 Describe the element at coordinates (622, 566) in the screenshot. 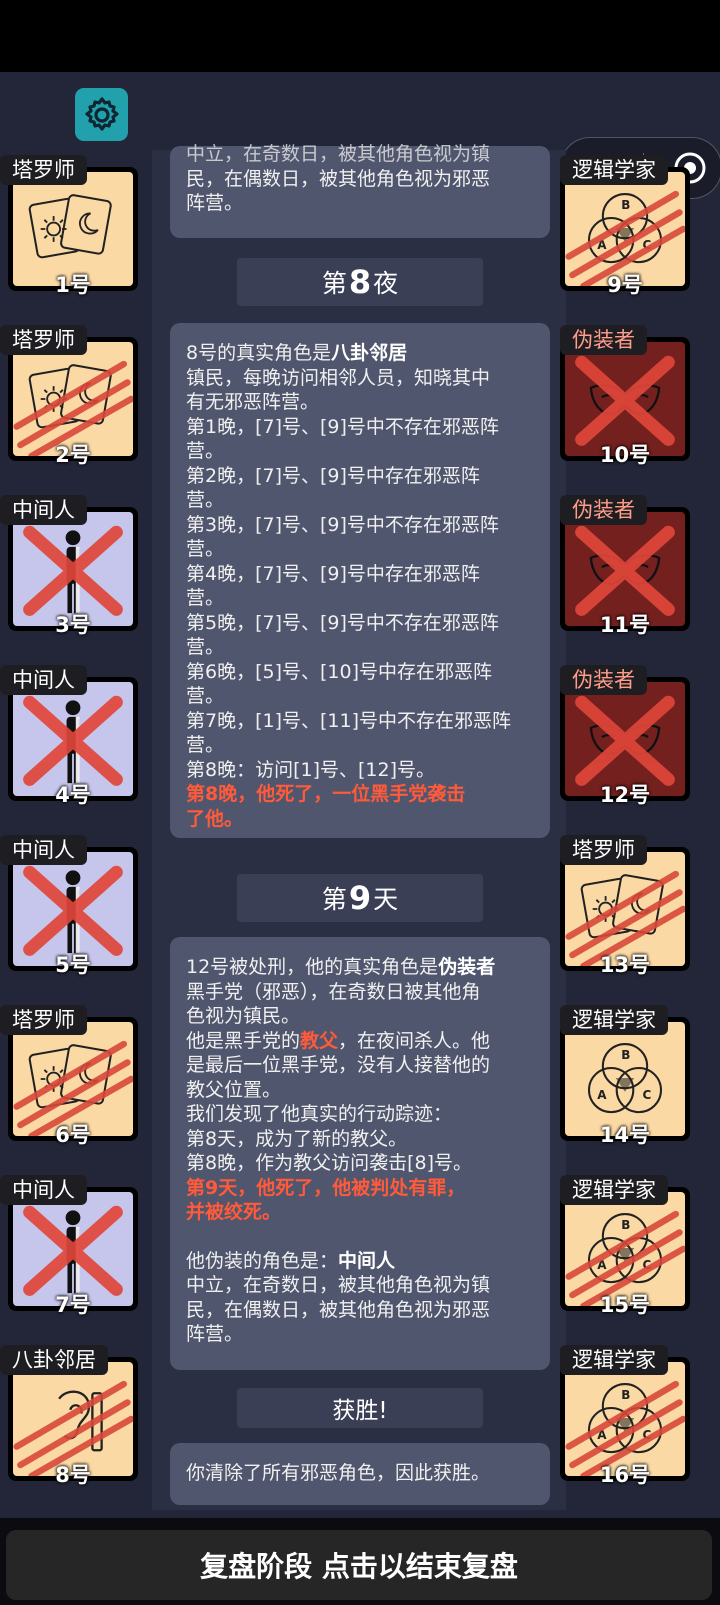

I see `player-tile: 伪装者 11号` at that location.